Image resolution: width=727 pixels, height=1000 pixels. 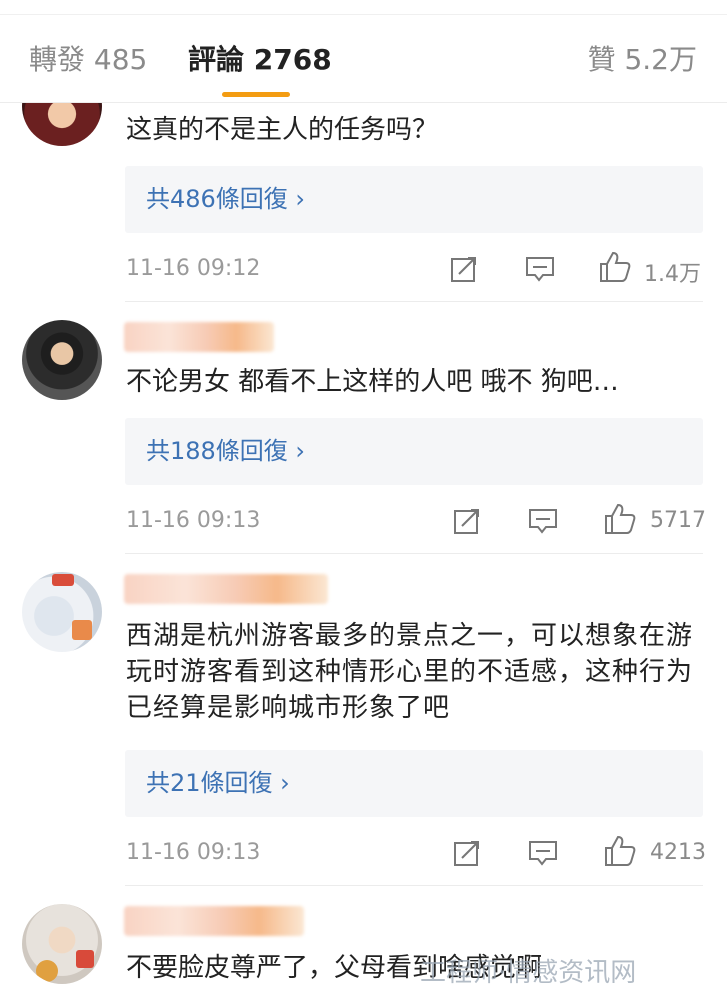 What do you see at coordinates (363, 270) in the screenshot?
I see `comment-meta: 11-16 09:12 1.4万` at bounding box center [363, 270].